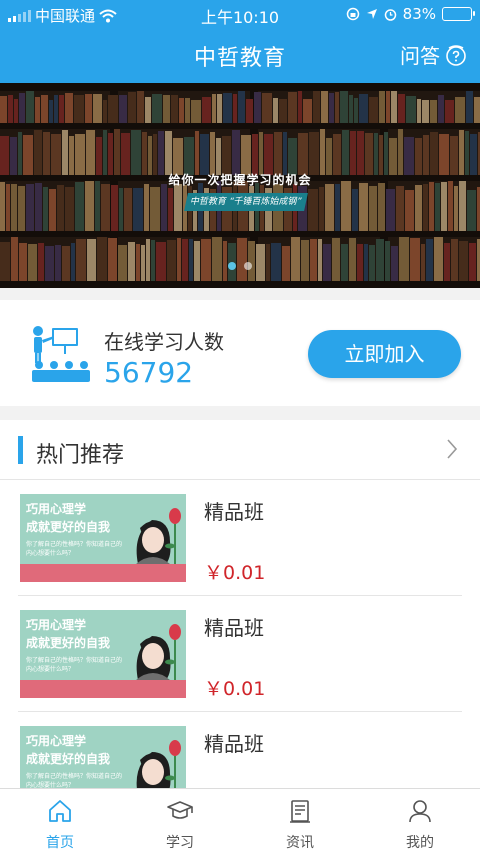  Describe the element at coordinates (61, 354) in the screenshot. I see `classroom-icon` at that location.